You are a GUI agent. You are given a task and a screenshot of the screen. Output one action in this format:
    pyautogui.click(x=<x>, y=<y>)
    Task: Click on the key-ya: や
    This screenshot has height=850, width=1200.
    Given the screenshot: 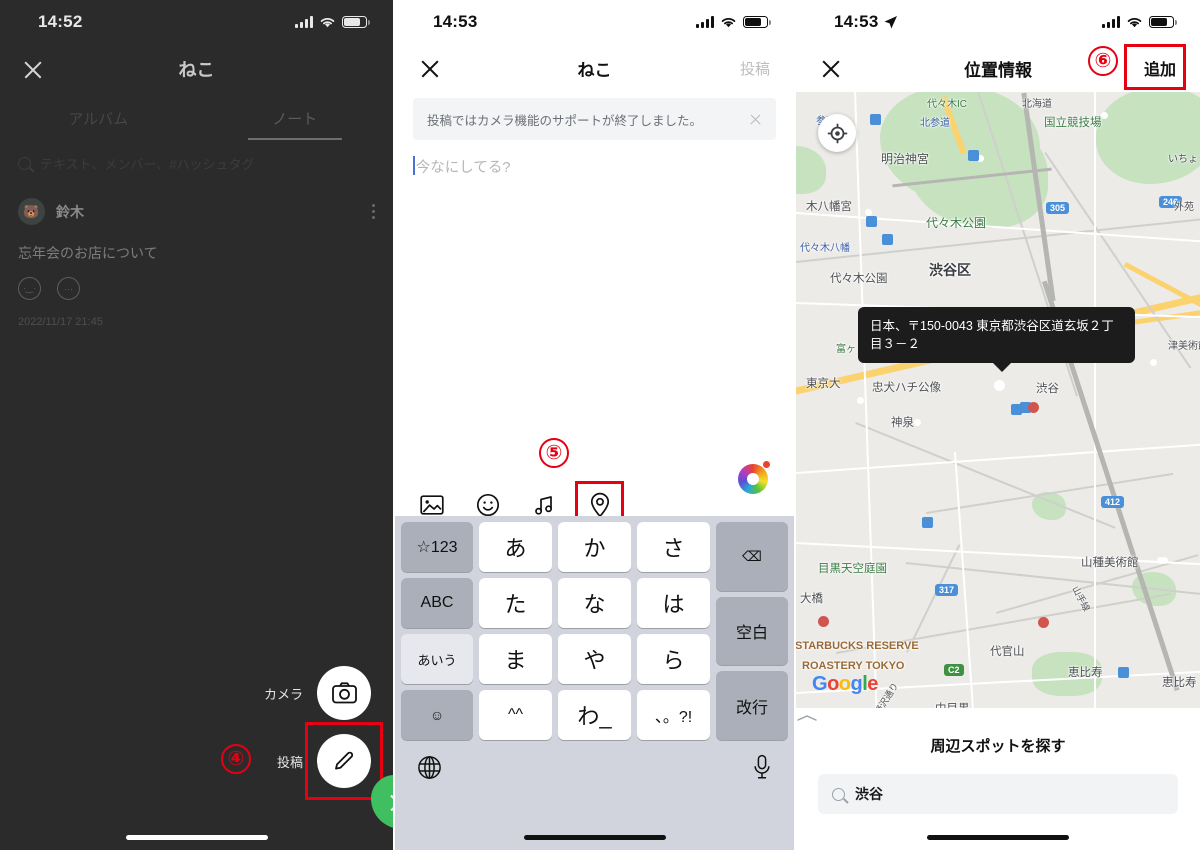 What is the action you would take?
    pyautogui.click(x=594, y=659)
    